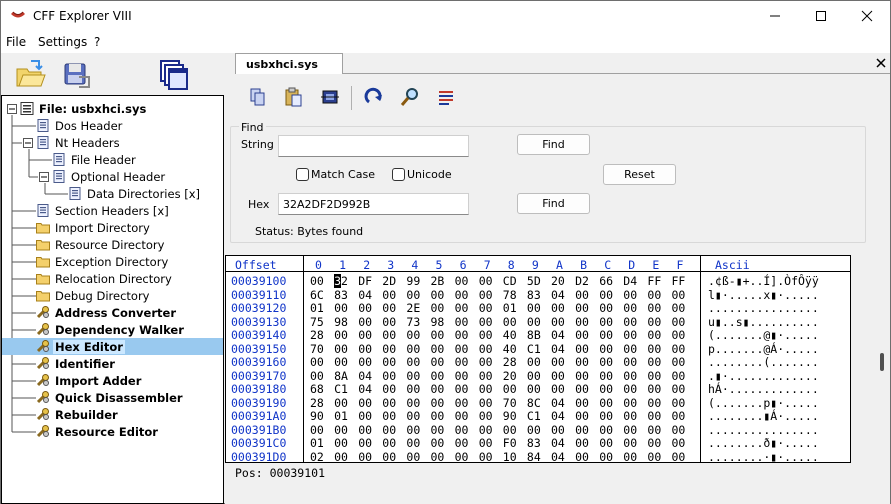 Image resolution: width=891 pixels, height=504 pixels. I want to click on hex-input: 32A2DF2D992B, so click(373, 204).